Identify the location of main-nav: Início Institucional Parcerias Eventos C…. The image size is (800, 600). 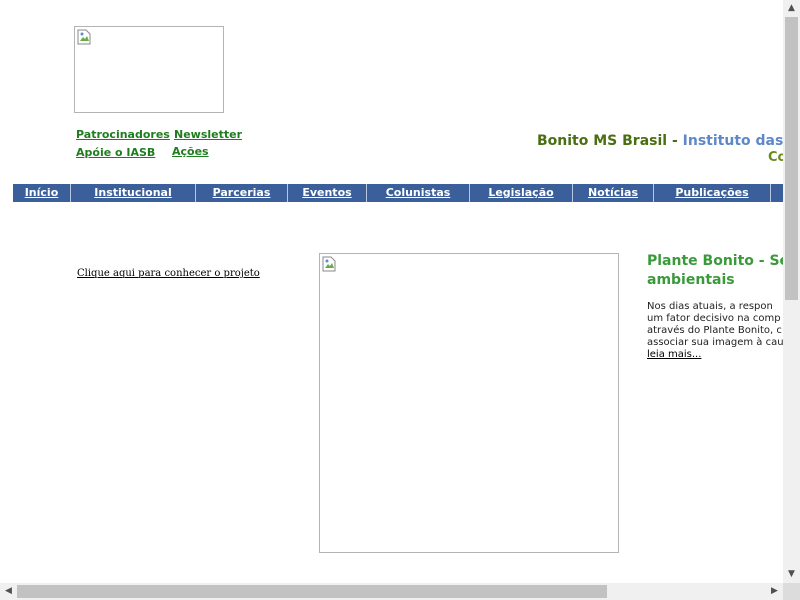
(398, 193).